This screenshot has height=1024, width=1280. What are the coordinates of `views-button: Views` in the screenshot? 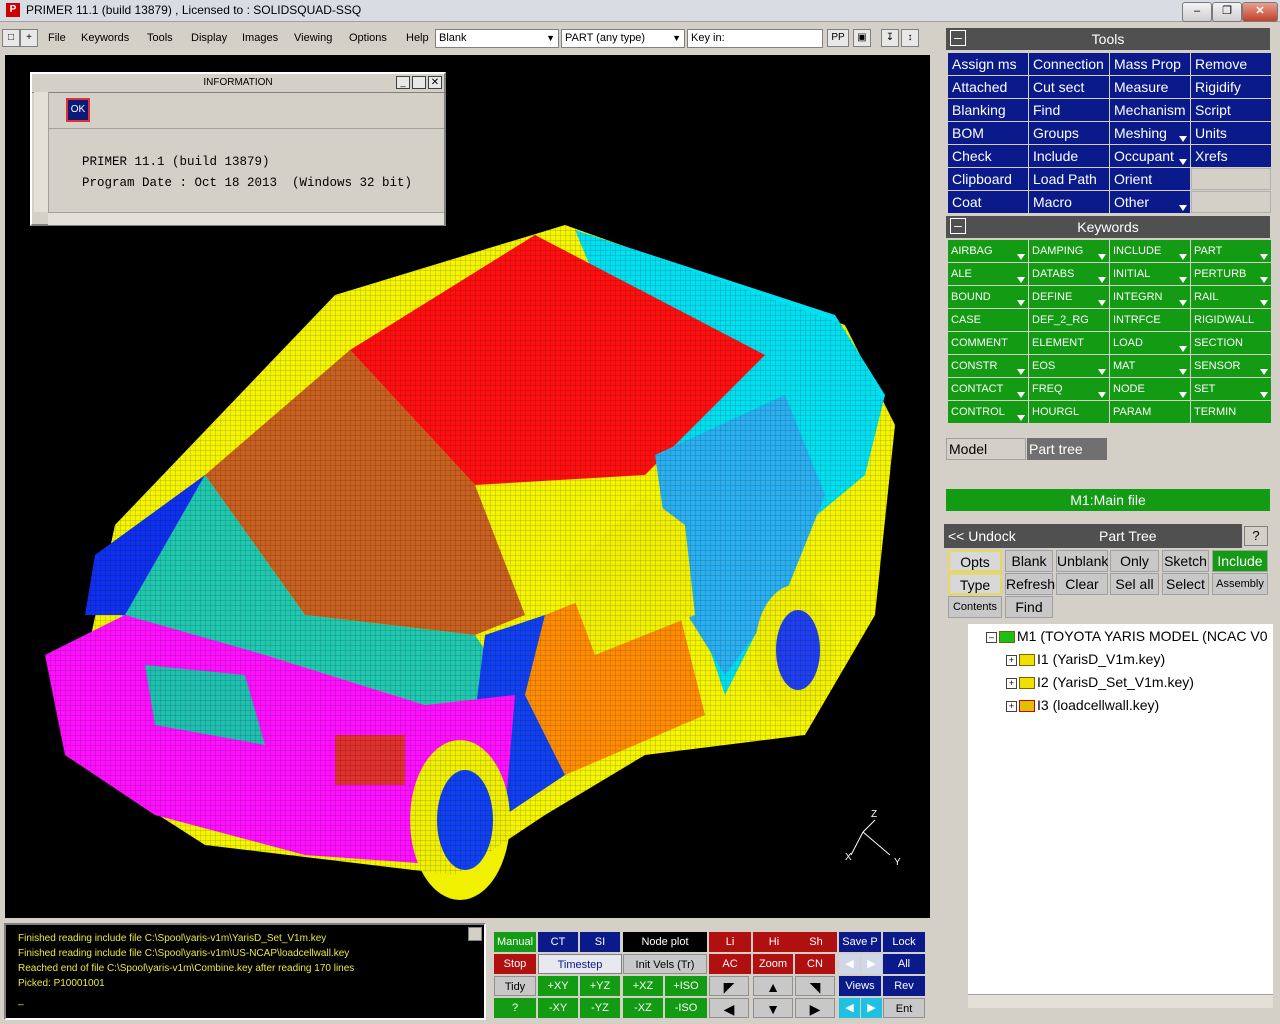 It's located at (860, 986).